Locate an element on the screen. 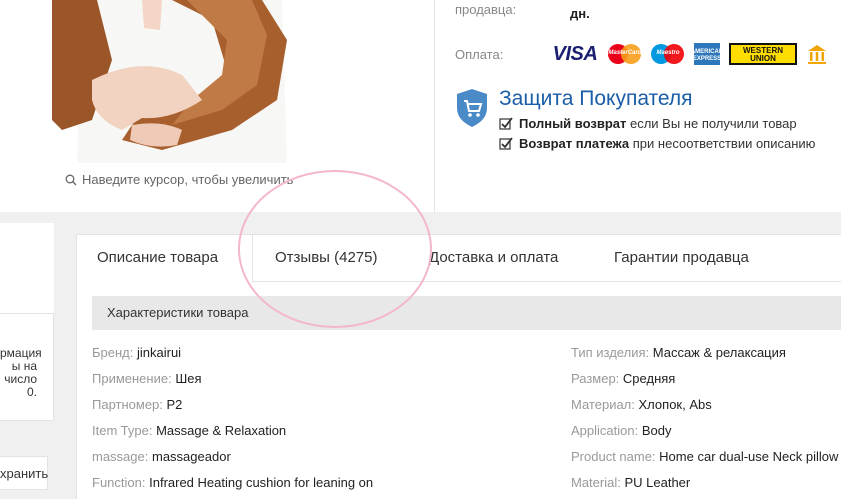  zoom-hint-text: Наведите курсор, чтобы увеличить is located at coordinates (188, 179).